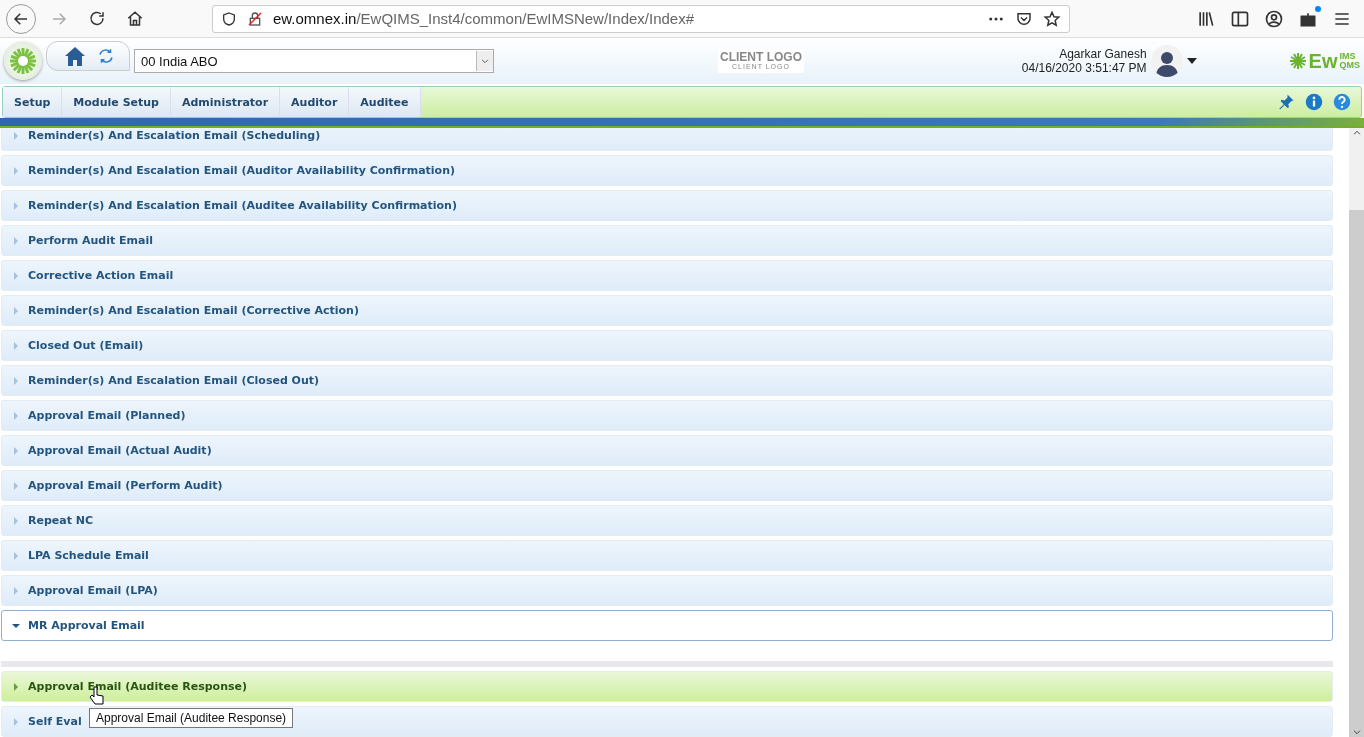  Describe the element at coordinates (1191, 61) in the screenshot. I see `caret-icon` at that location.